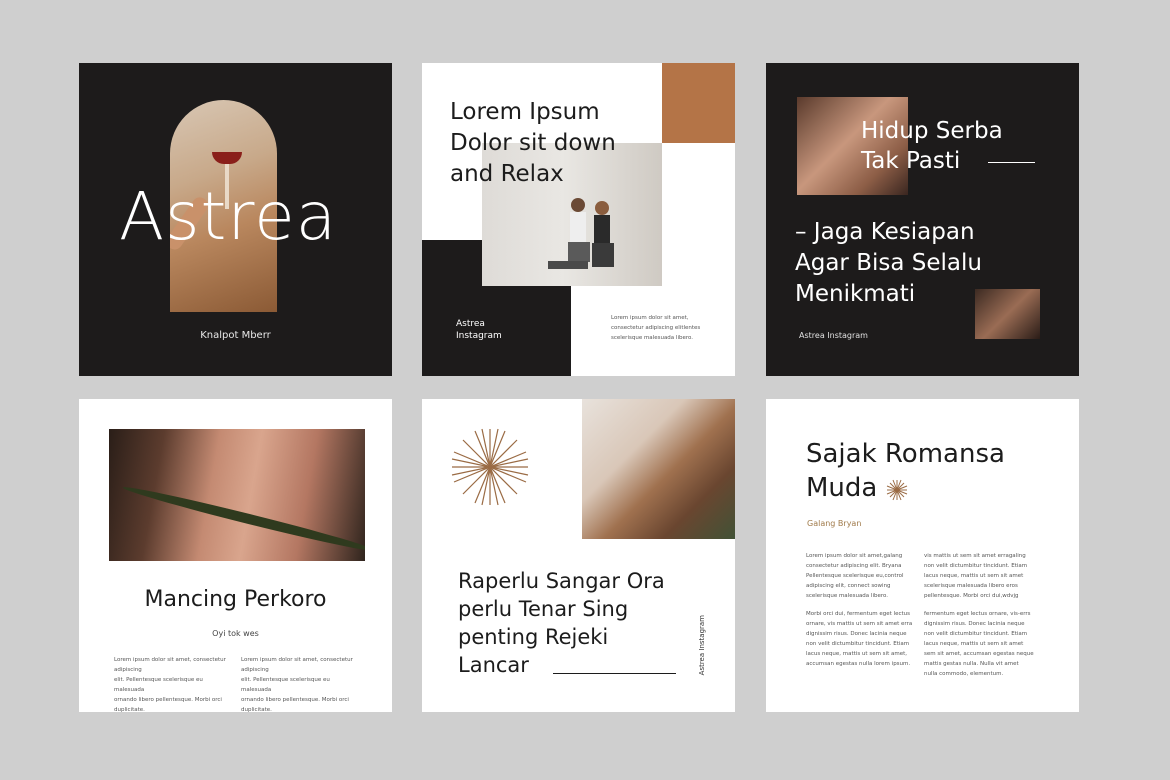  I want to click on sunburst-icon, so click(490, 467).